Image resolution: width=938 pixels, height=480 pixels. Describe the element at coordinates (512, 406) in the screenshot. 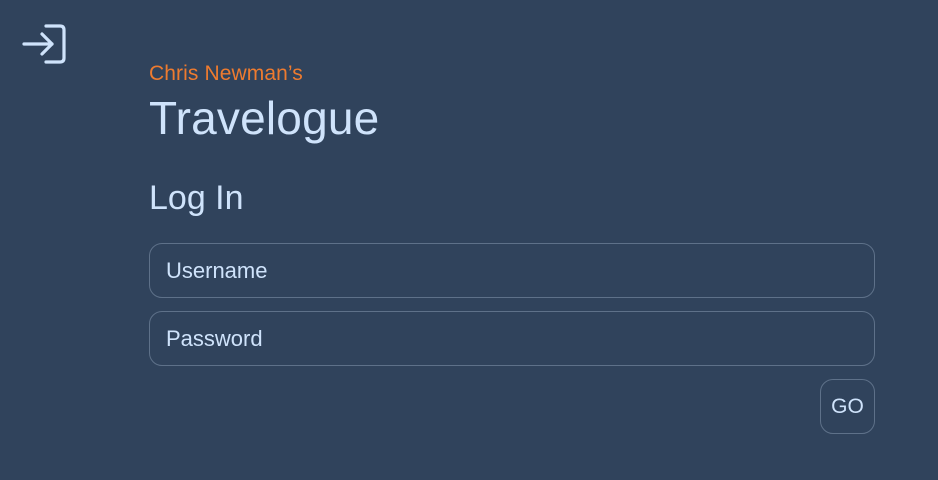

I see `login-actions: GO` at that location.